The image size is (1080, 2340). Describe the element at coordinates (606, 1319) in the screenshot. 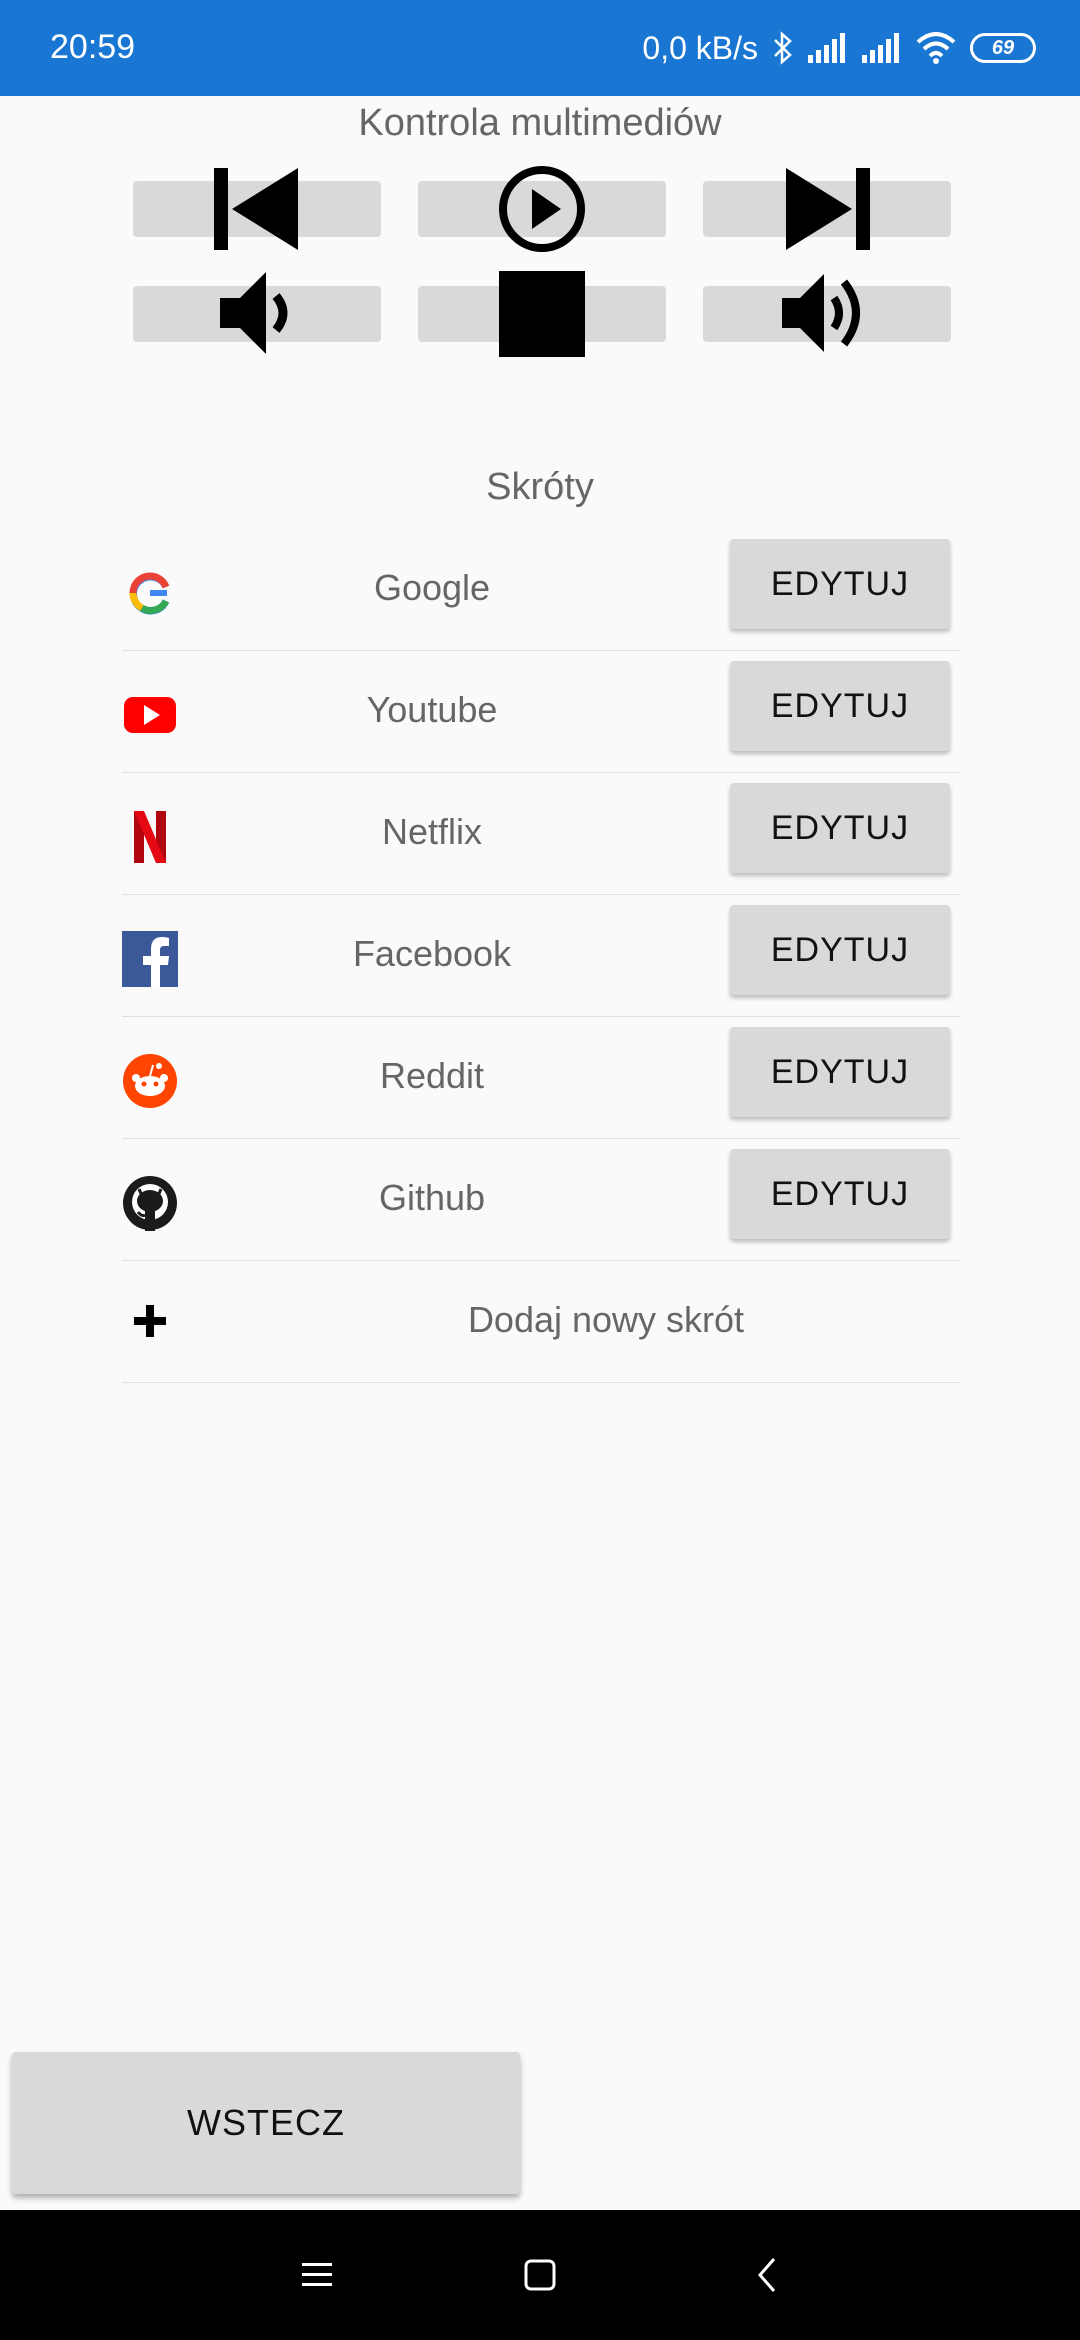

I see `add-shortcut-label: Dodaj nowy skrót` at that location.